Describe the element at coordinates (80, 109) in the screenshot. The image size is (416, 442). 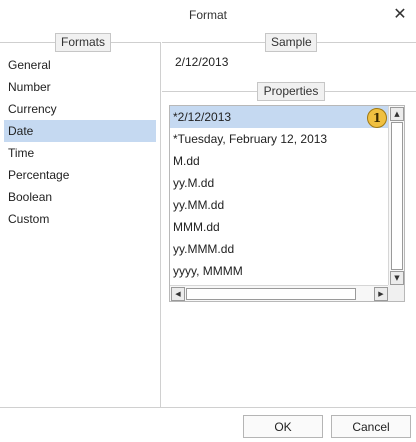
I see `format-item-2: Currency` at that location.